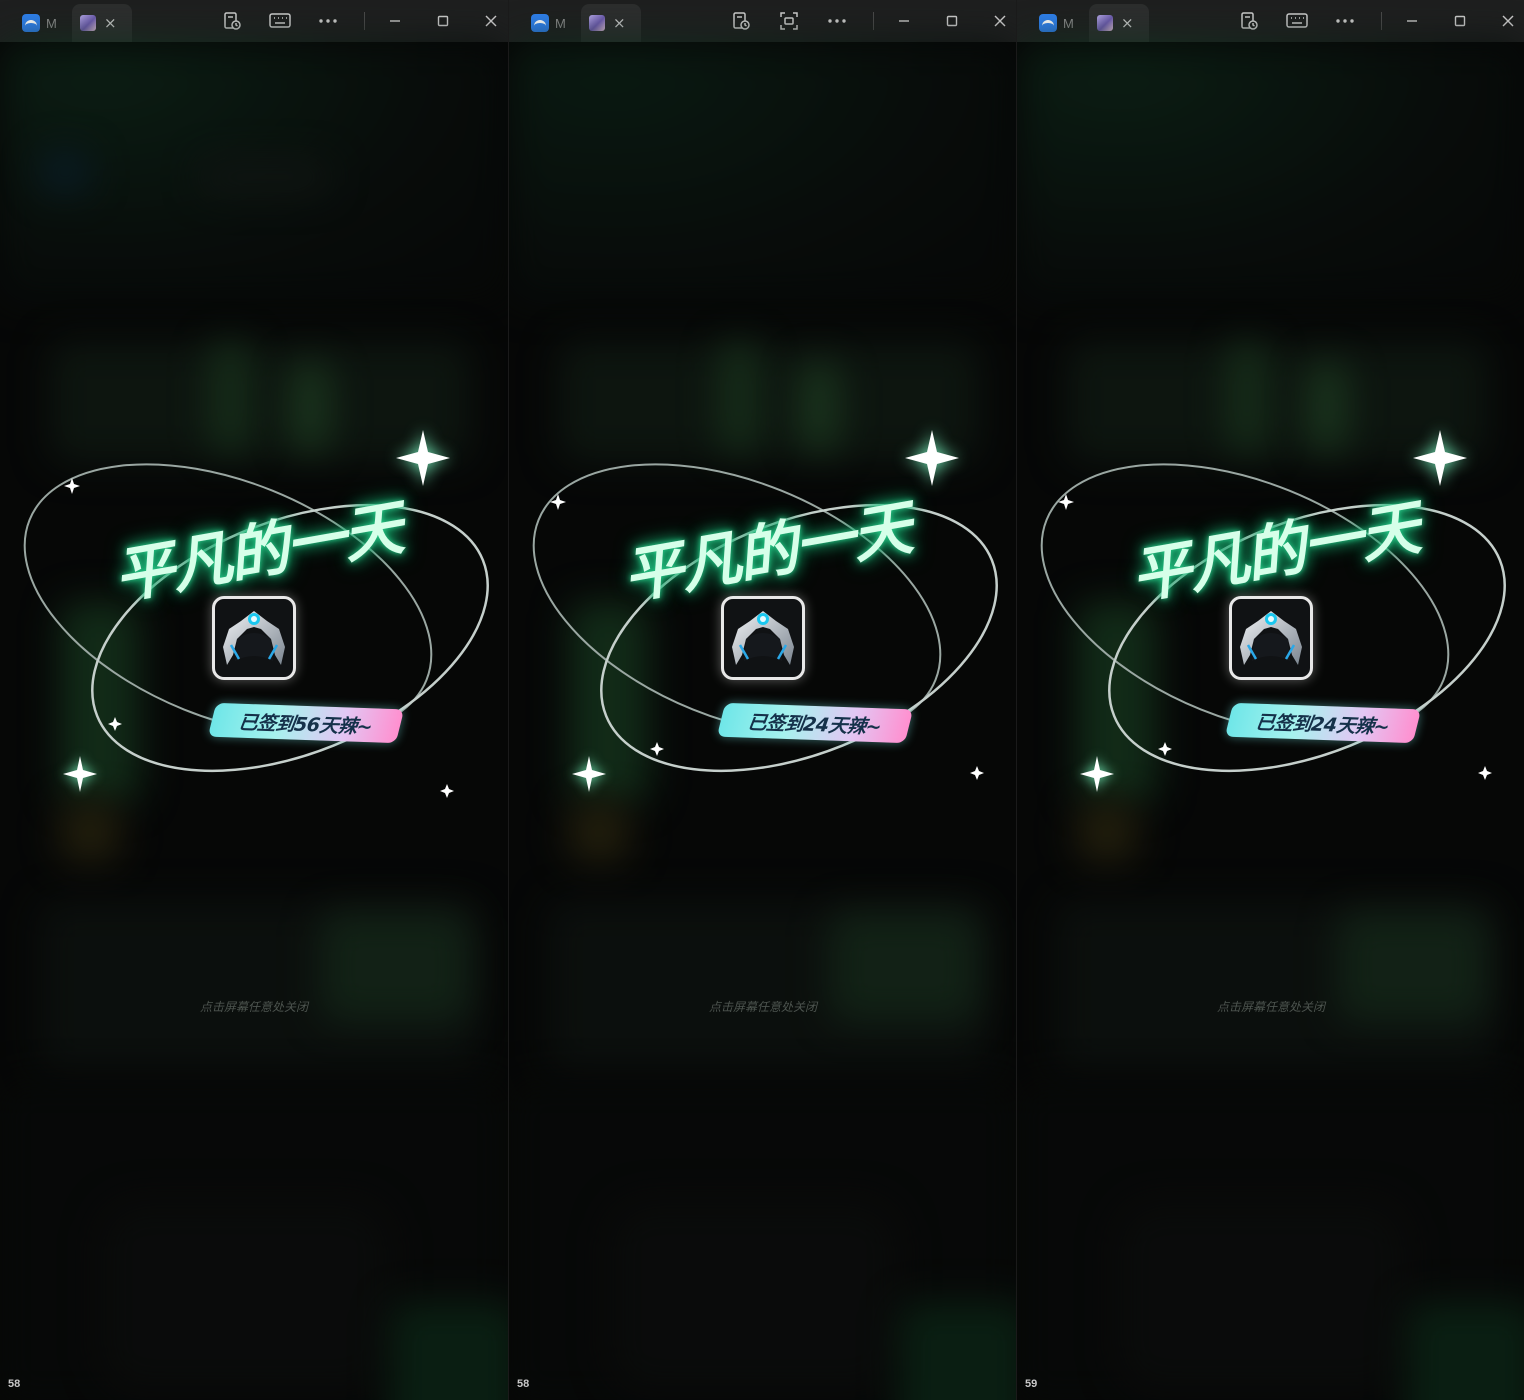 Image resolution: width=1524 pixels, height=1400 pixels. Describe the element at coordinates (1031, 1384) in the screenshot. I see `frame-number: 59` at that location.